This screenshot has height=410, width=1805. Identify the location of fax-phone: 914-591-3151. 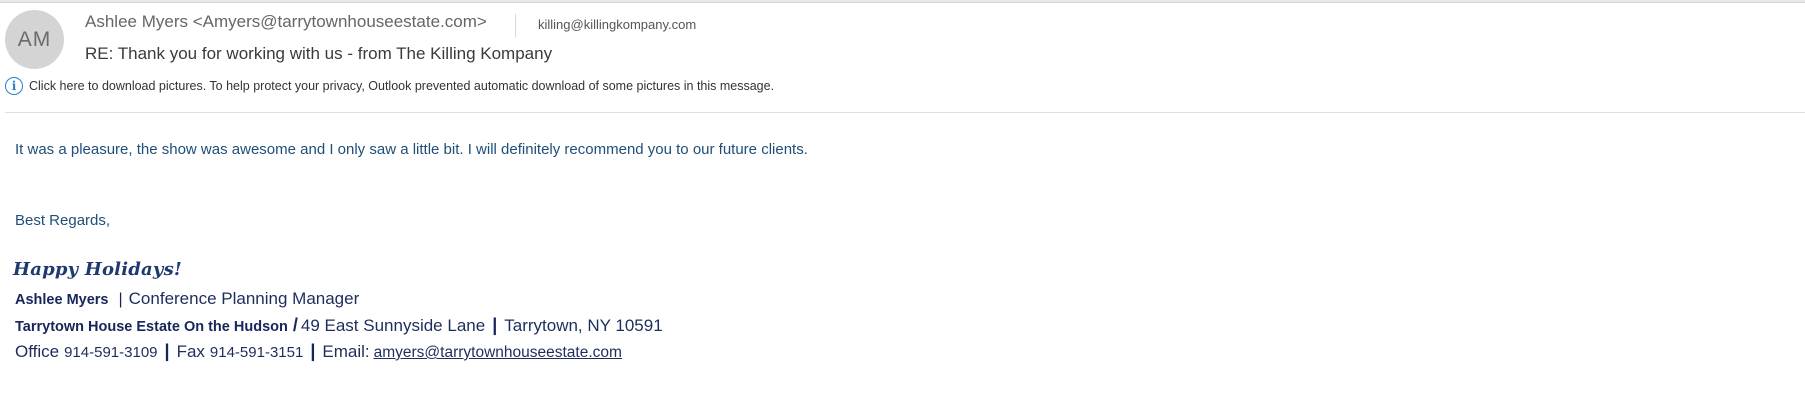
(256, 352).